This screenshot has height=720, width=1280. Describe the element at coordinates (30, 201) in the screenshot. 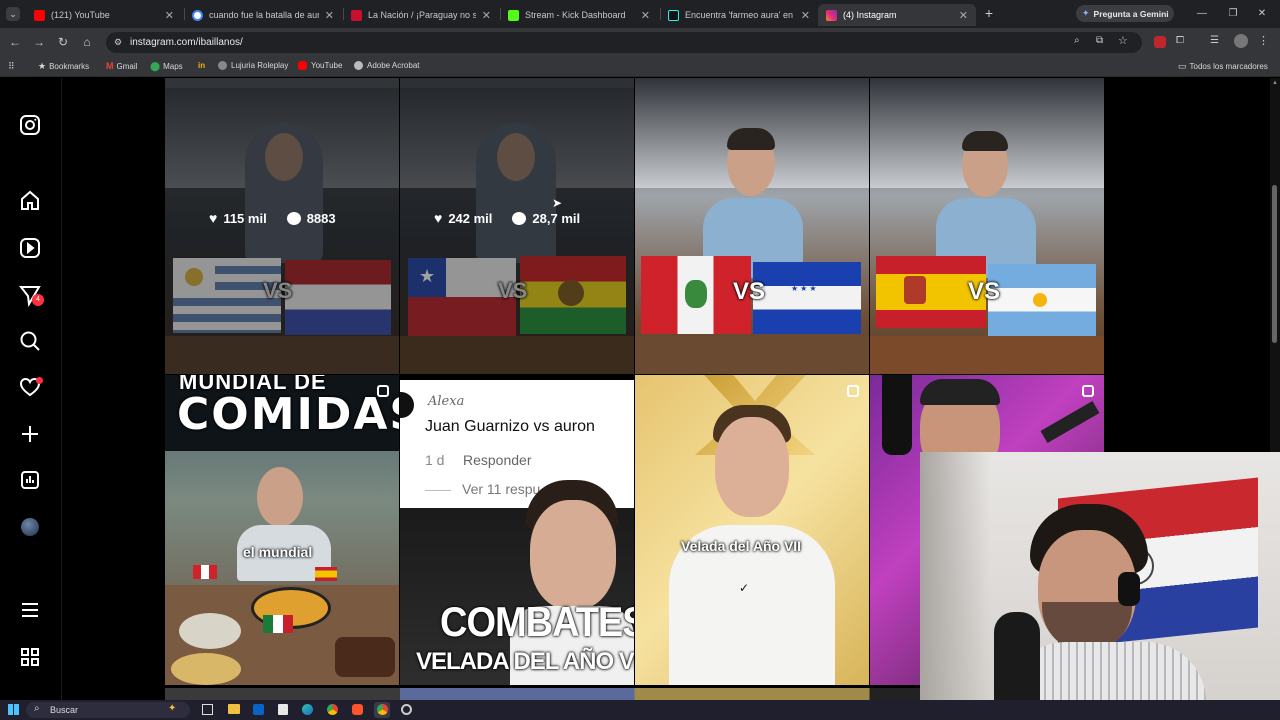

I see `home-icon` at that location.